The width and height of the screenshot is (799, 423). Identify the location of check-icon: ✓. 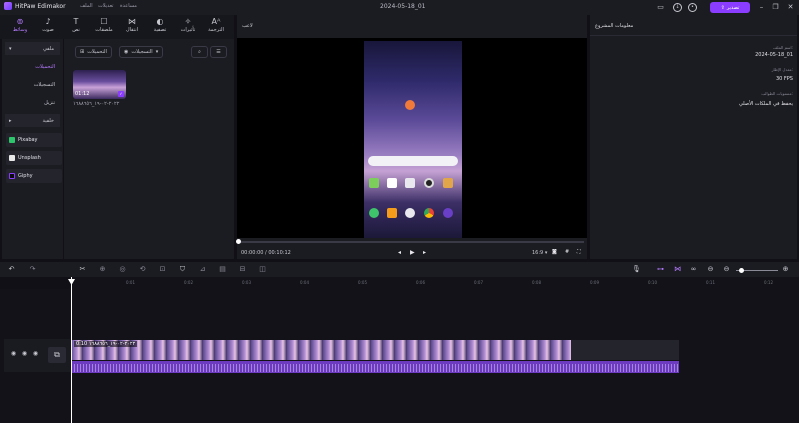
(121, 94).